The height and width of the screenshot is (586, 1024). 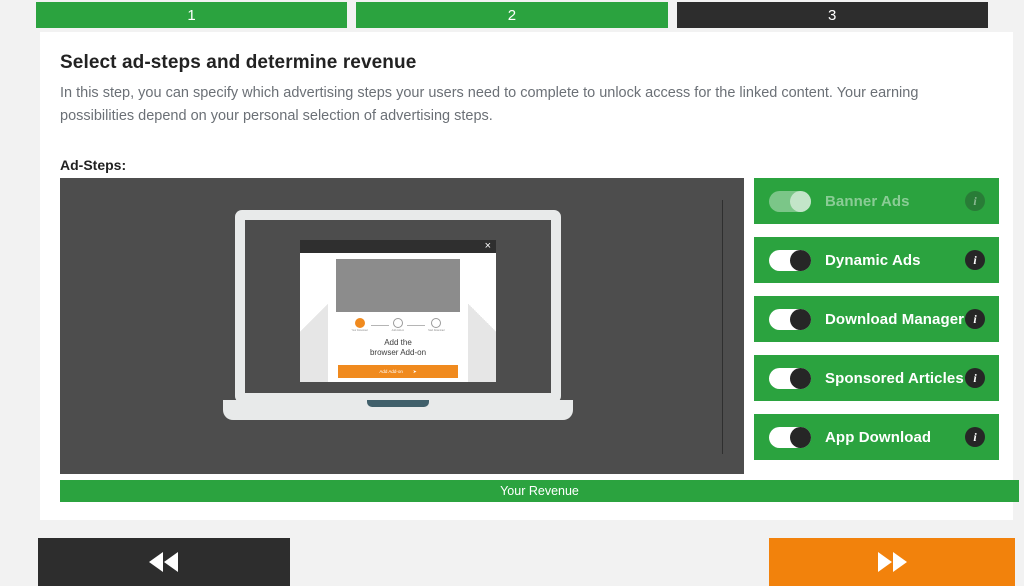 I want to click on next-step-button, so click(x=892, y=562).